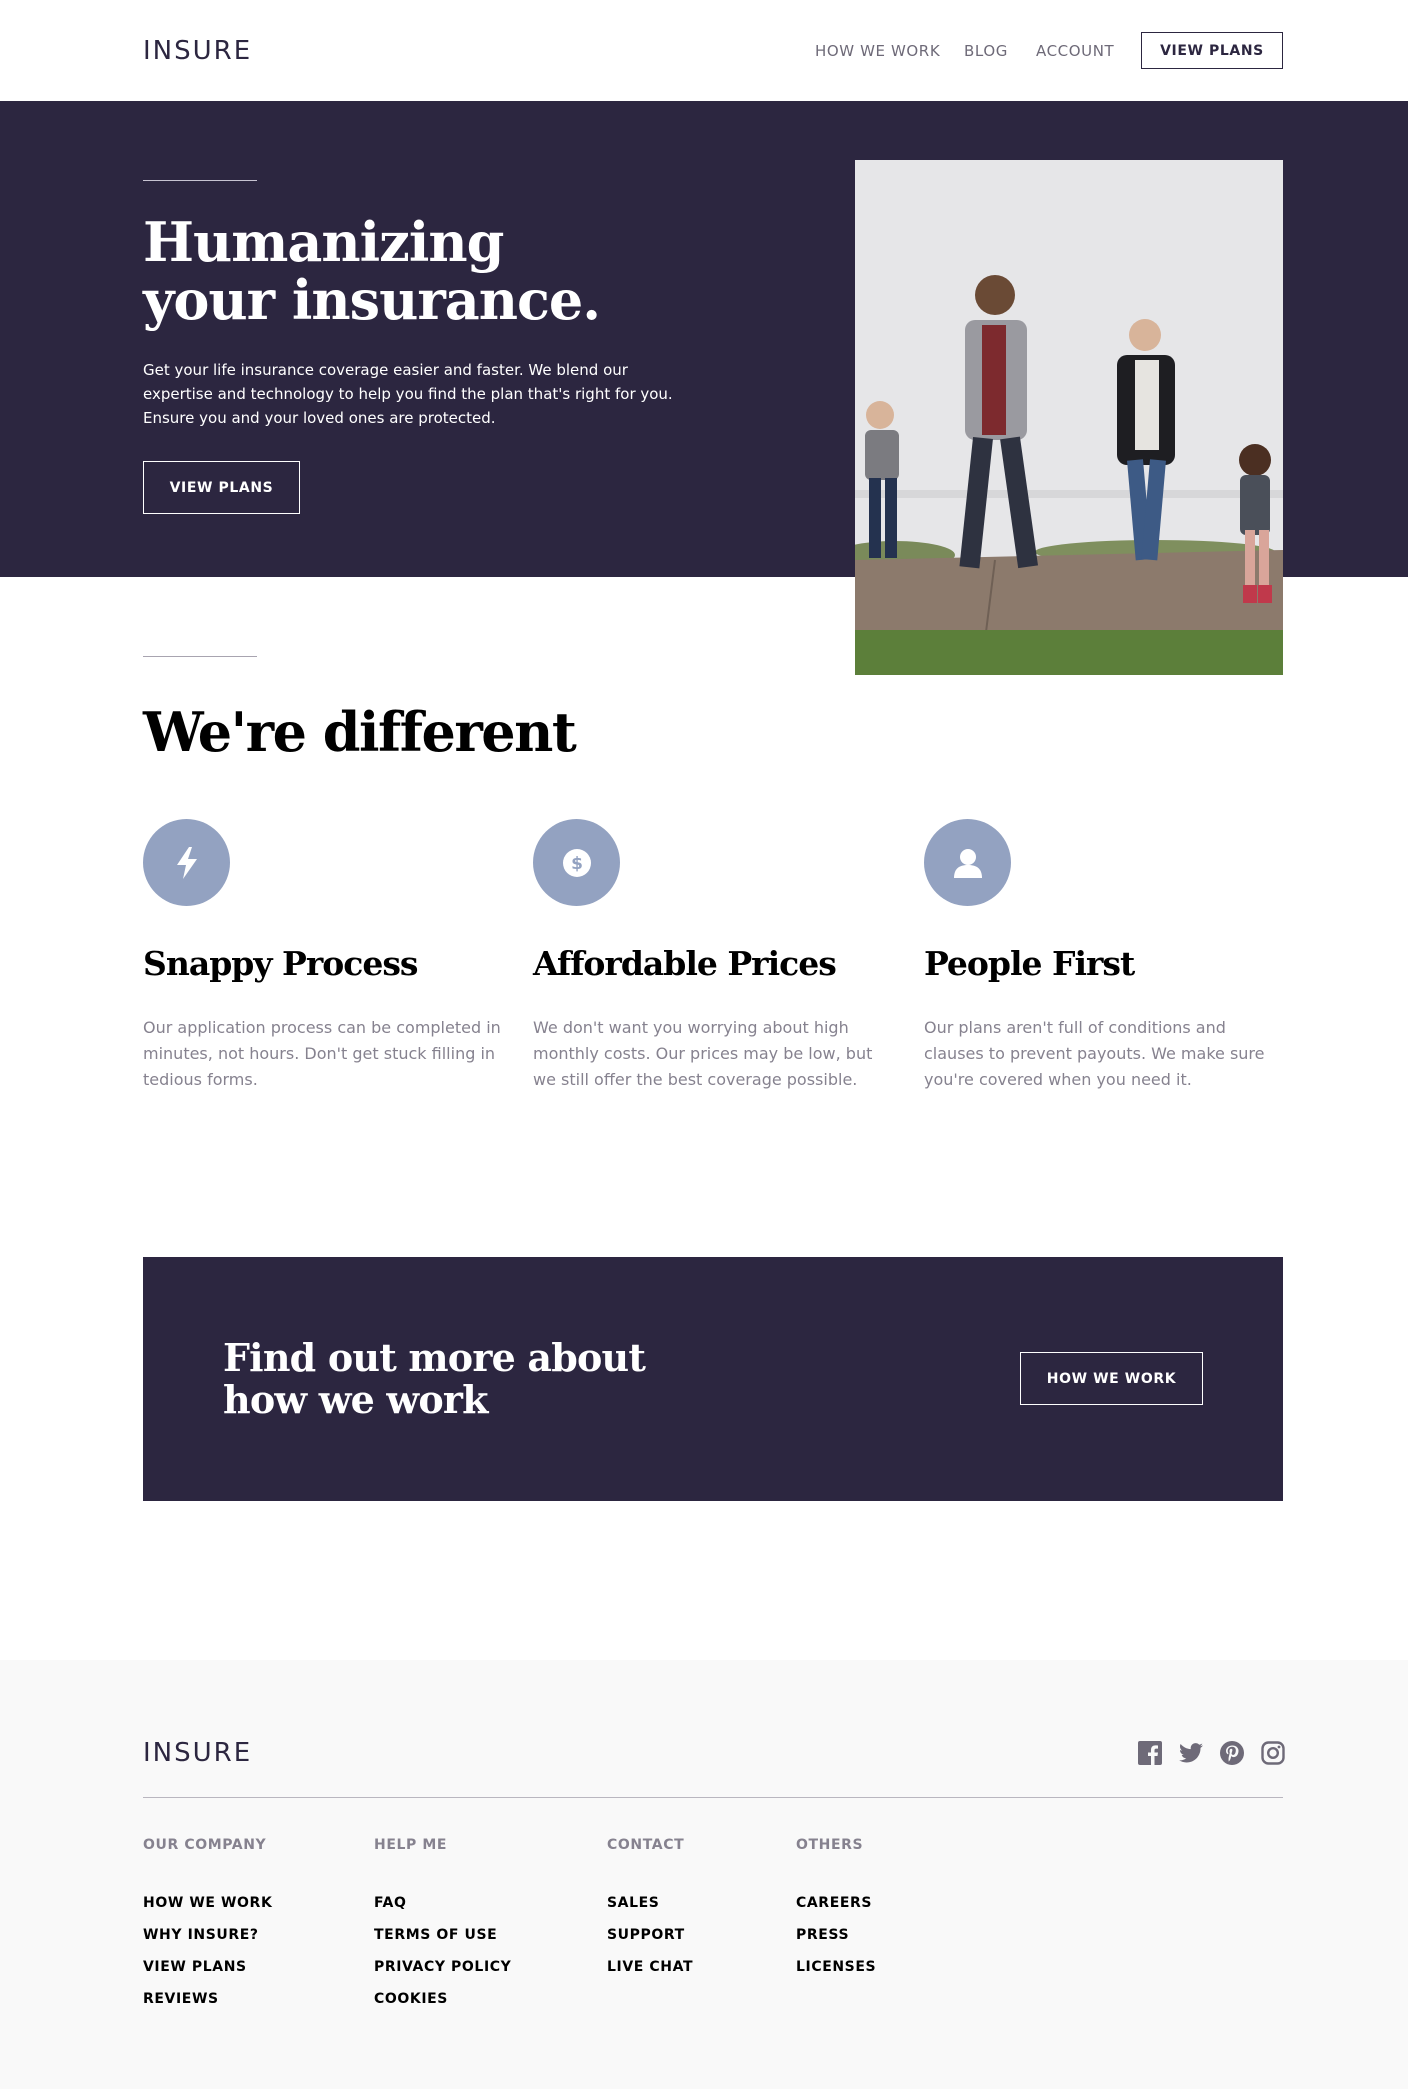 The width and height of the screenshot is (1408, 2089). I want to click on family-illustration, so click(1069, 417).